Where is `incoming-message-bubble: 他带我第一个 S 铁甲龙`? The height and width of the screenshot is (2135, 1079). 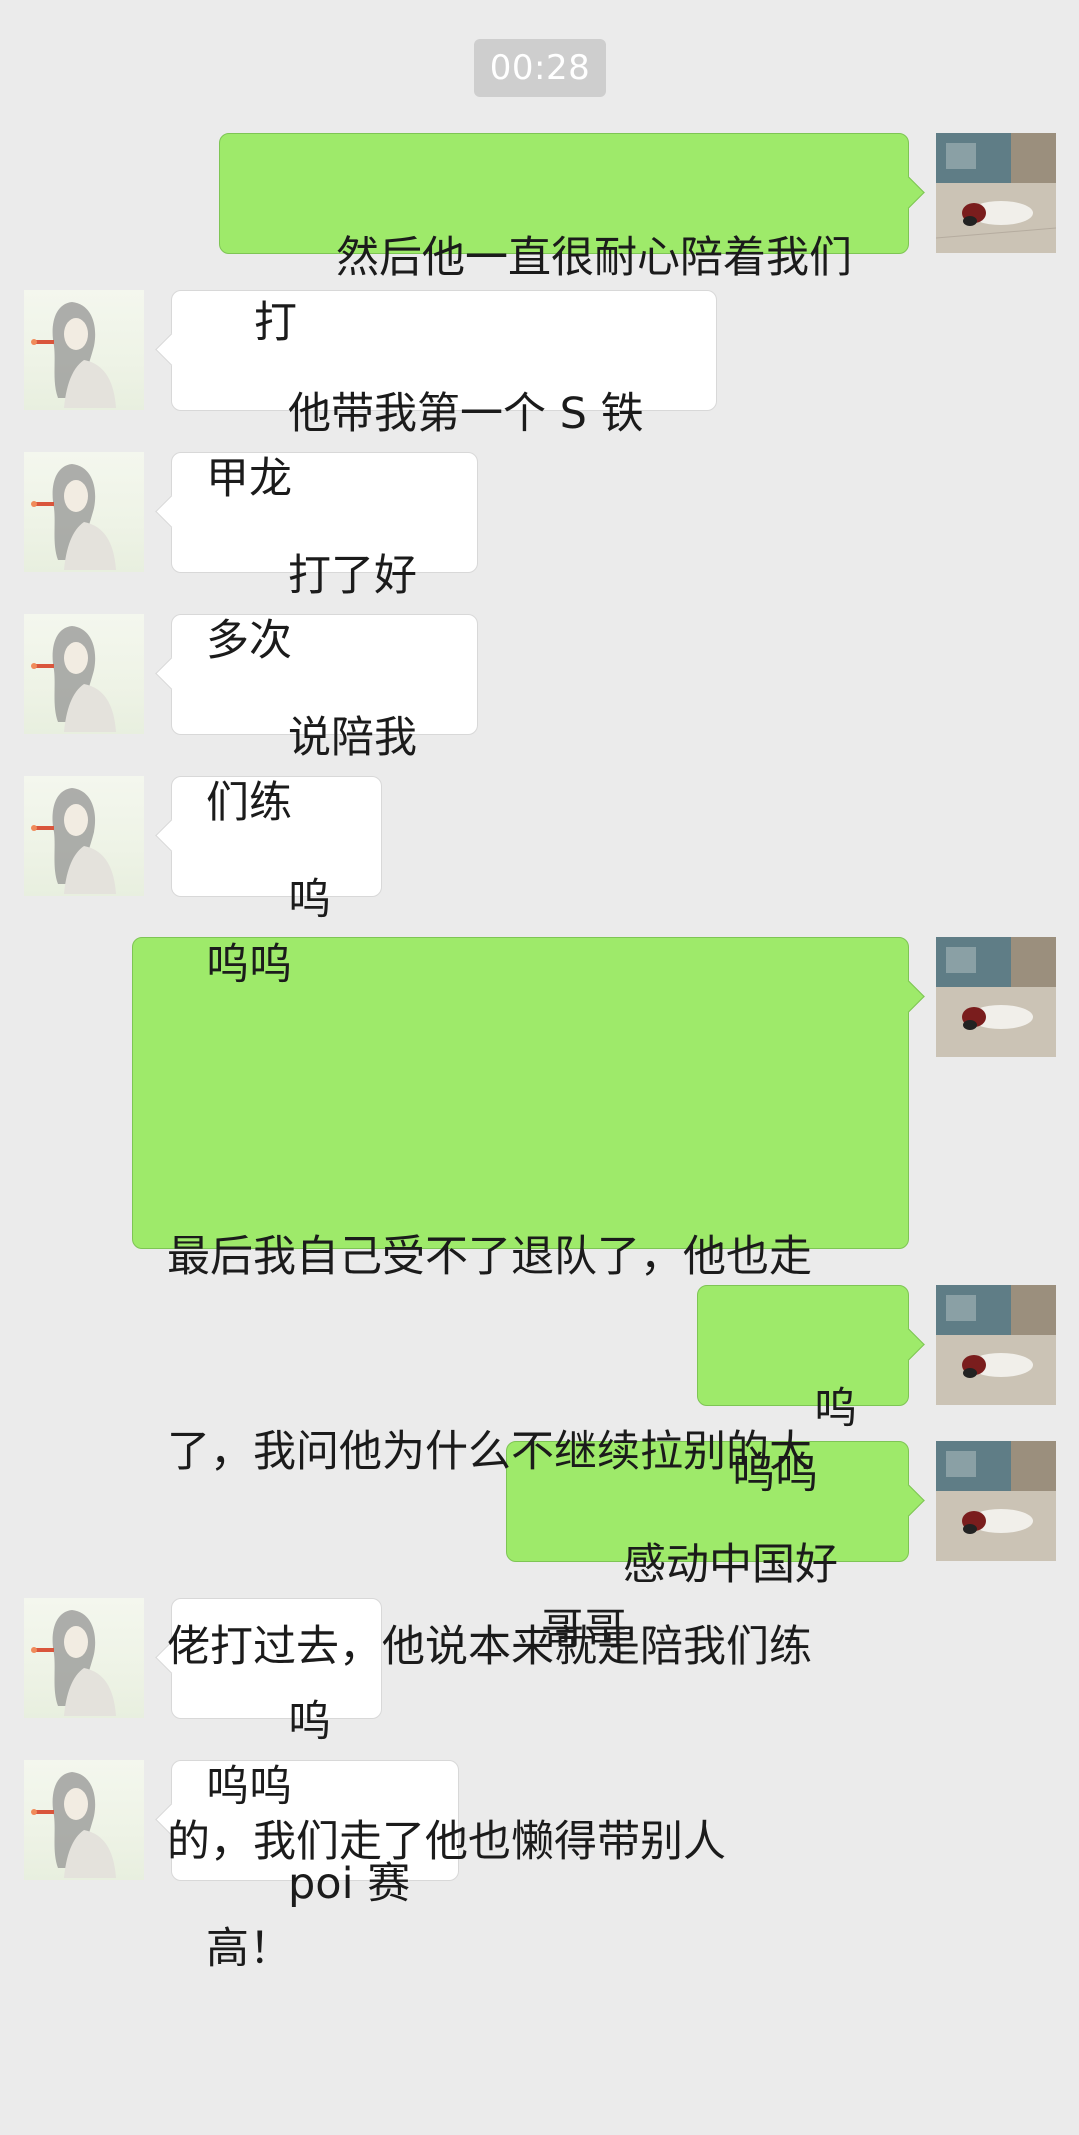
incoming-message-bubble: 他带我第一个 S 铁甲龙 is located at coordinates (444, 397).